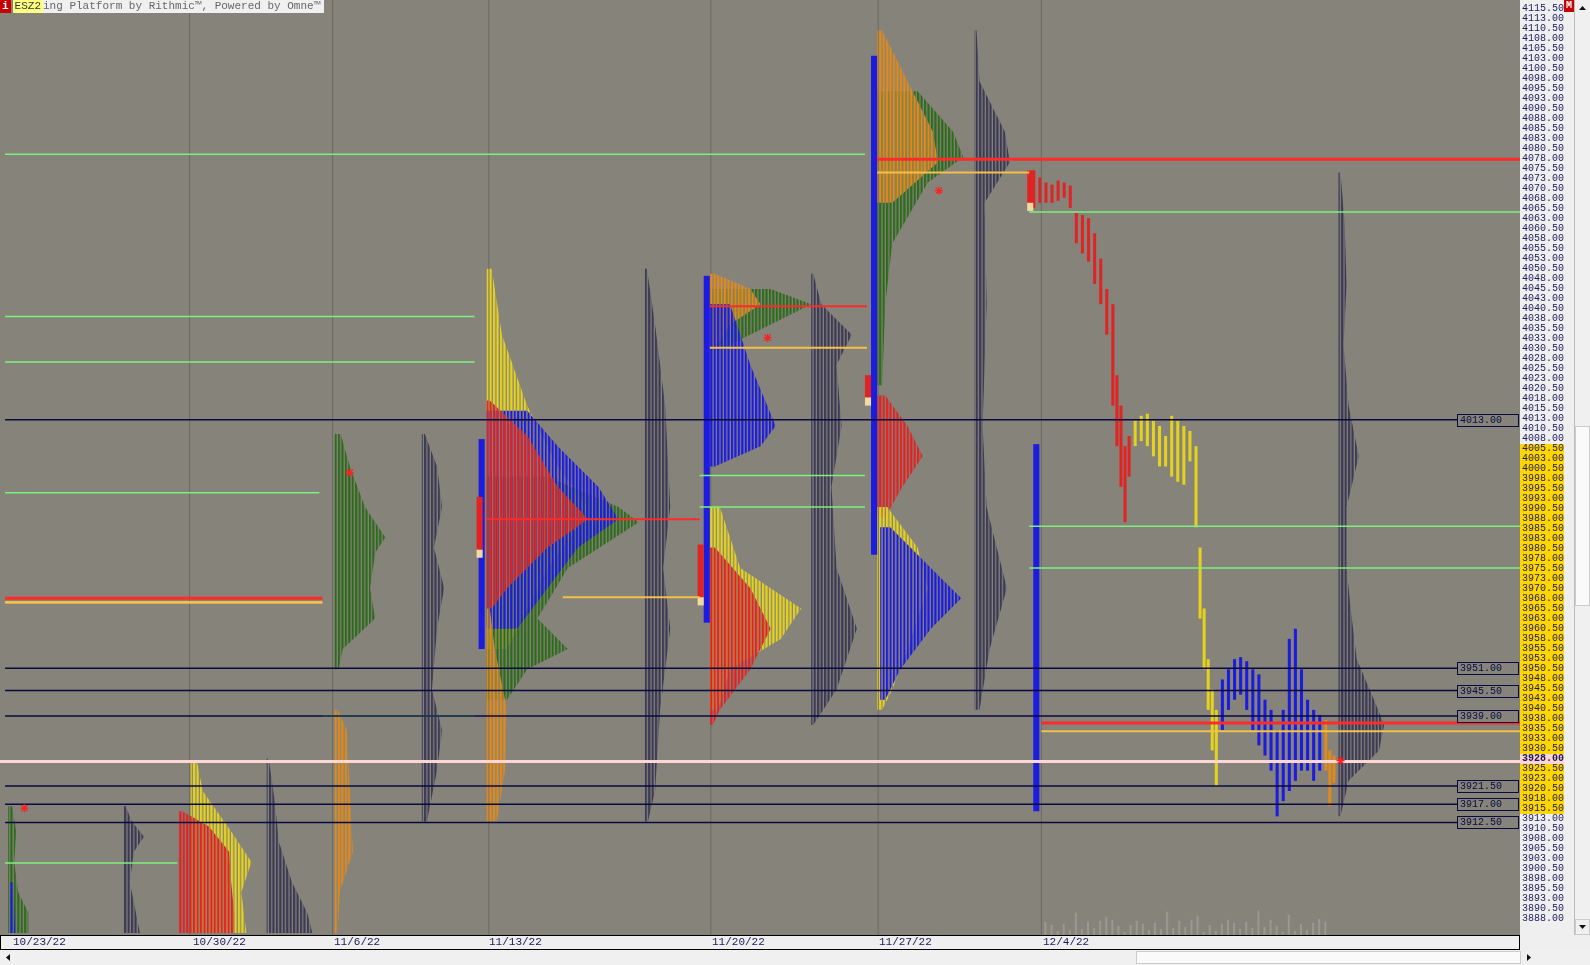 The height and width of the screenshot is (965, 1590). What do you see at coordinates (184, 6) in the screenshot?
I see `platform-title: ing Platform by Rithmic™, Powered by Omne™` at bounding box center [184, 6].